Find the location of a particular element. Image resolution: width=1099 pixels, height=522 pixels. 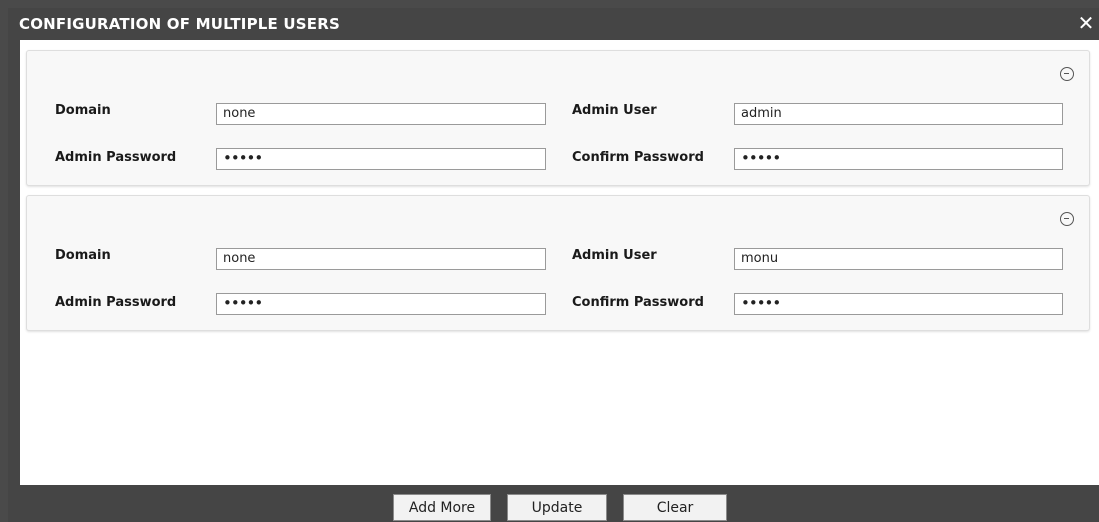

close-icon: ✕ is located at coordinates (1086, 23).